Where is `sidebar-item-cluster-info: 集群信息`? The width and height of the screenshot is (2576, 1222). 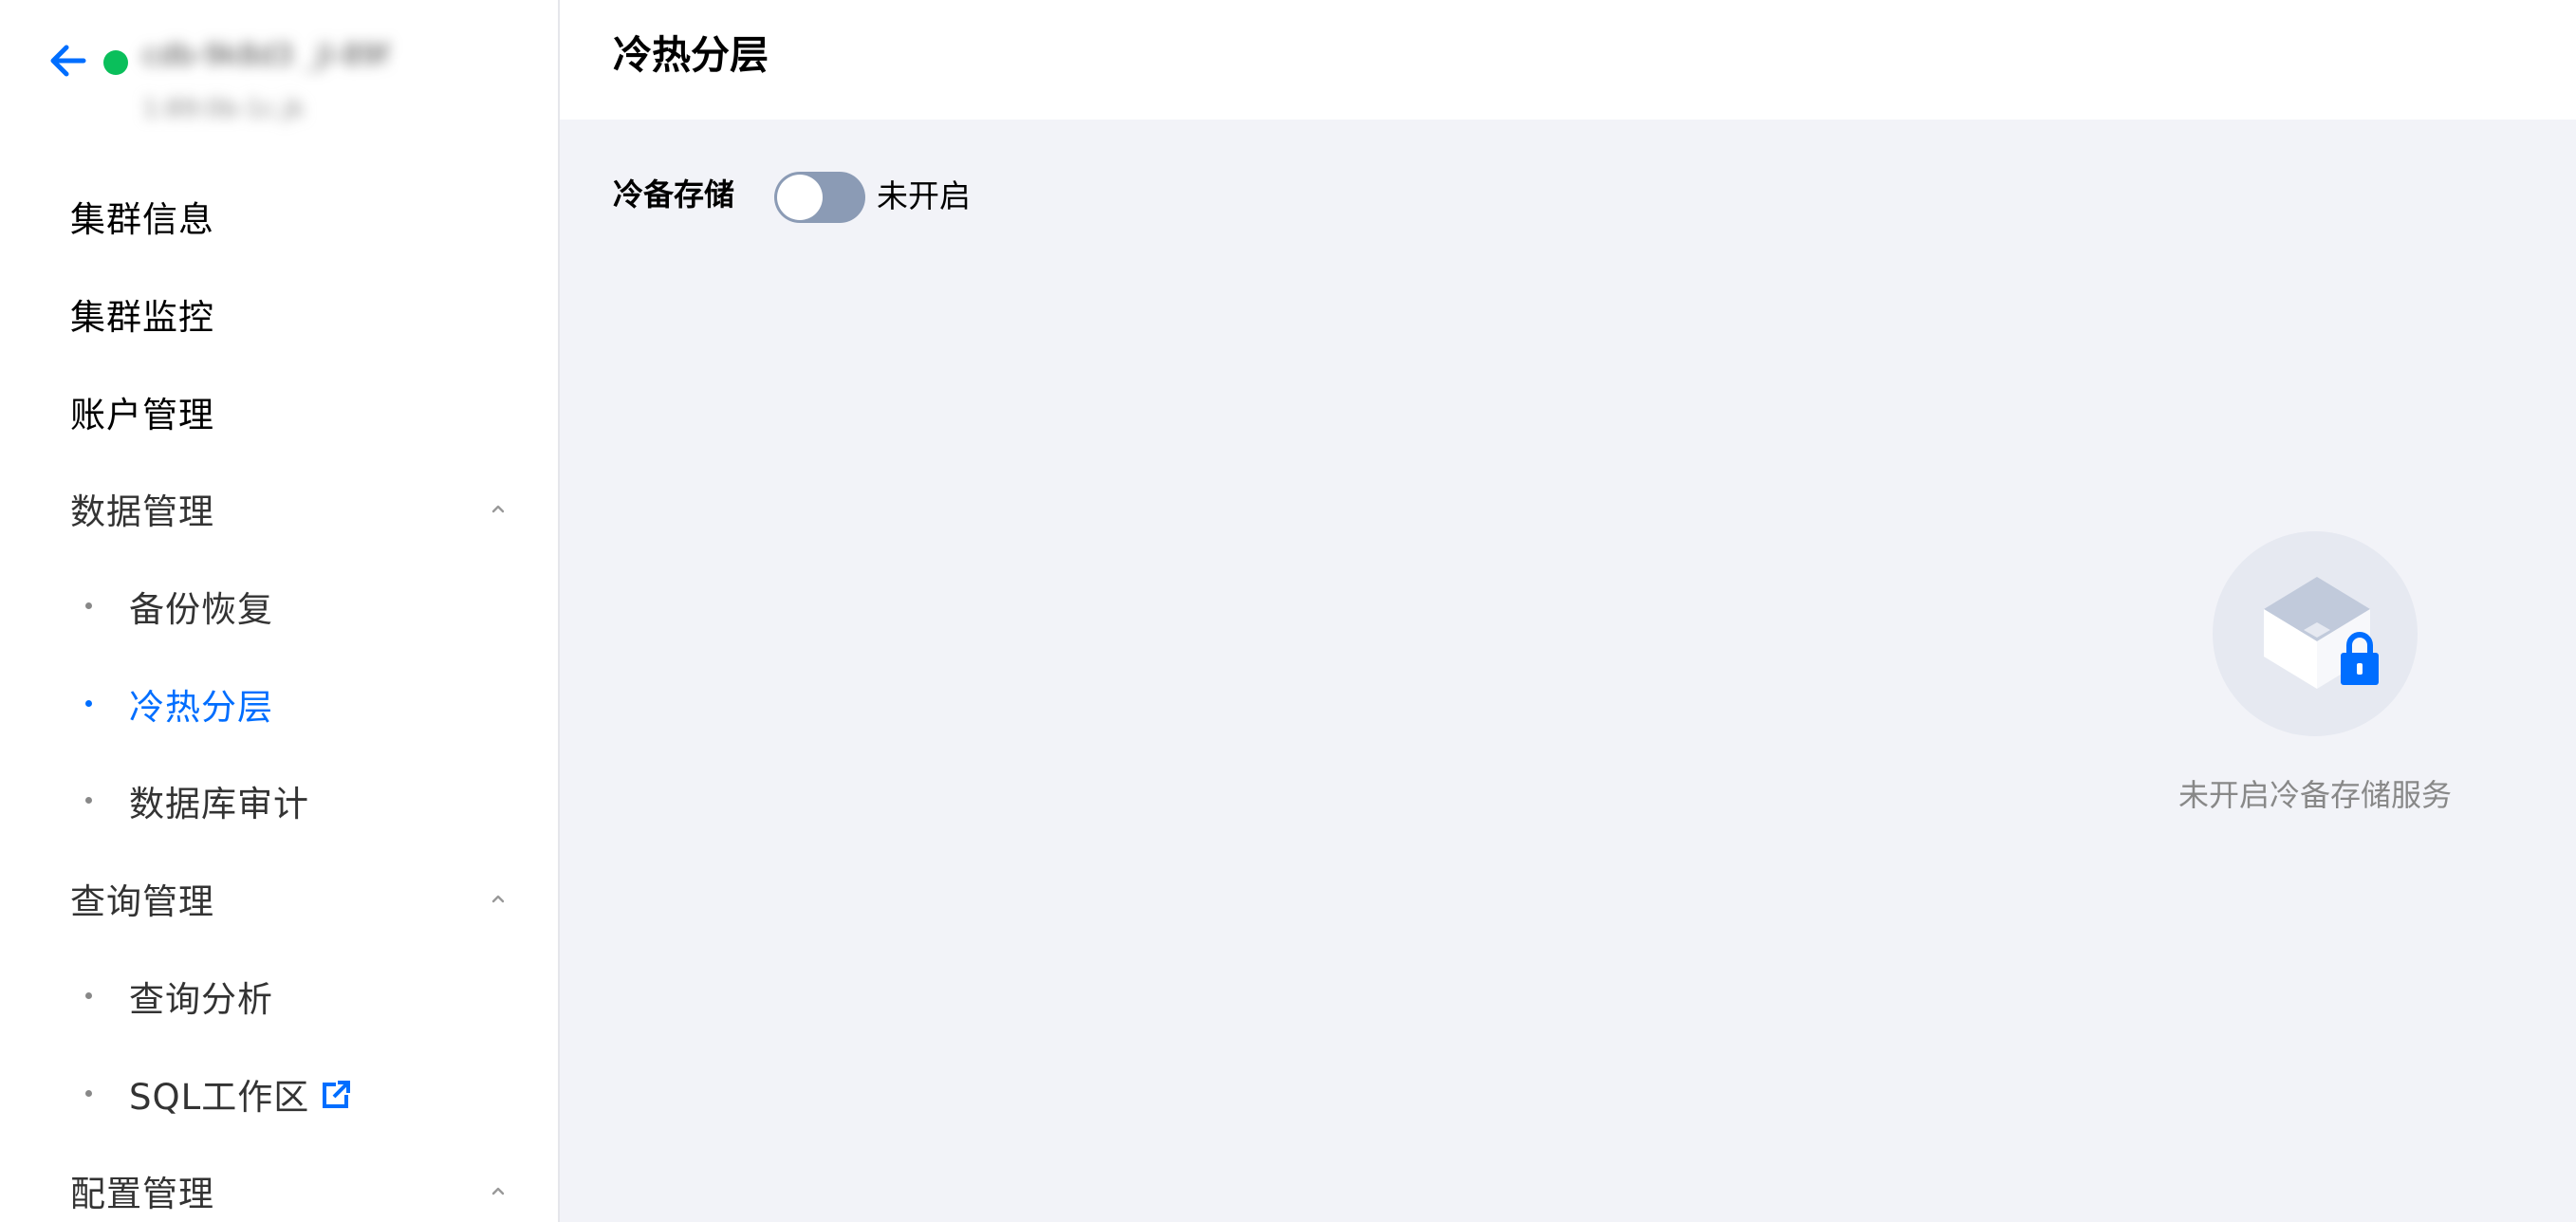
sidebar-item-cluster-info: 集群信息 is located at coordinates (279, 217).